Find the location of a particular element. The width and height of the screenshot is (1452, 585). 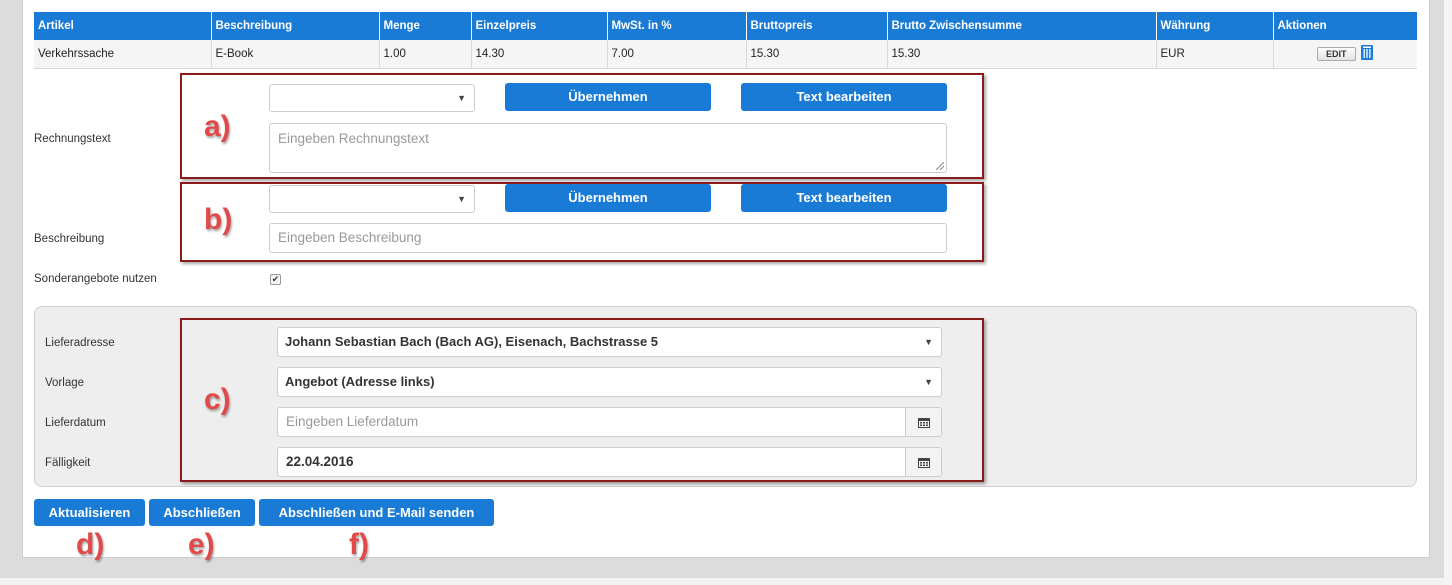

cell-menge: 1.00 is located at coordinates (425, 54).